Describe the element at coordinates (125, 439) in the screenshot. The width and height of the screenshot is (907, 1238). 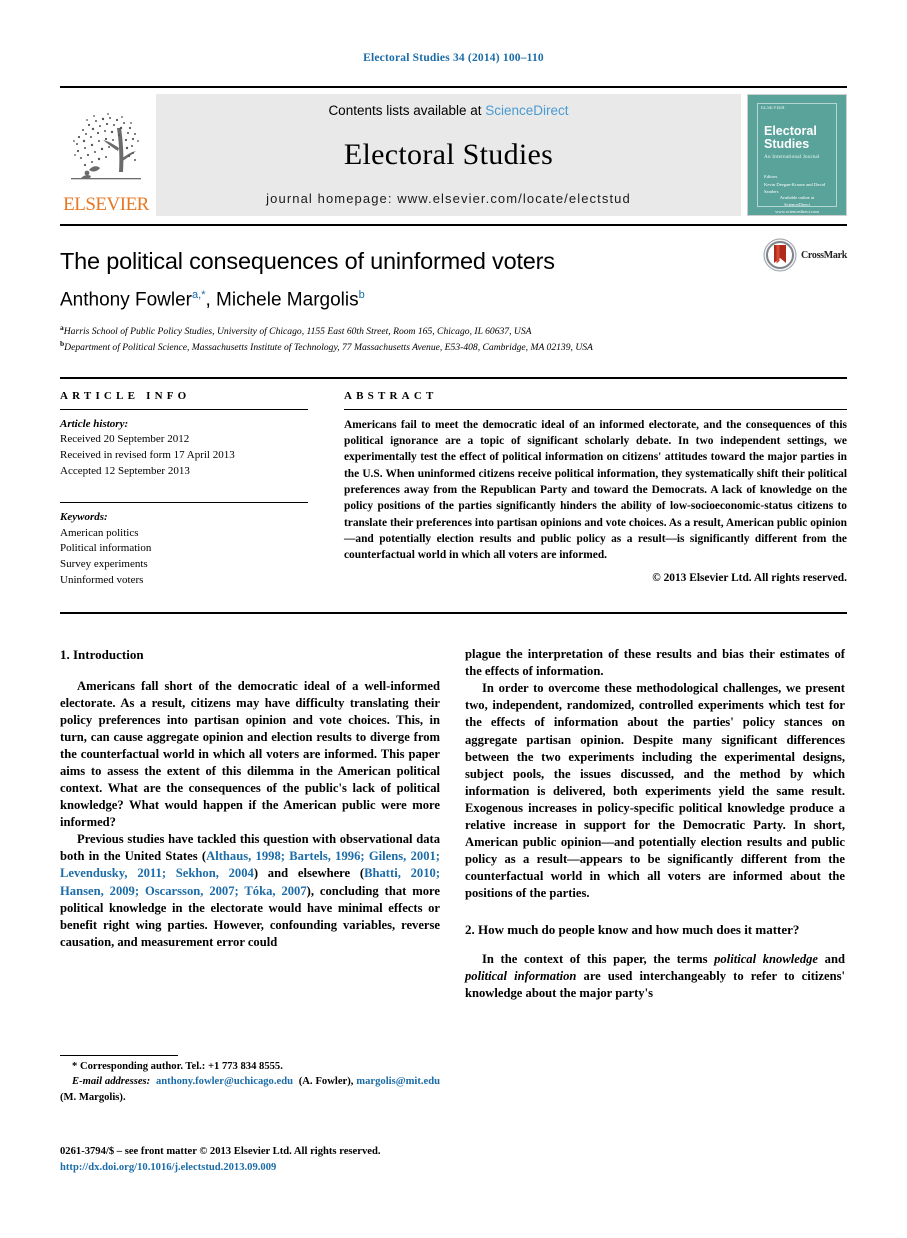
I see `history-item: Received 20 September 2012` at that location.